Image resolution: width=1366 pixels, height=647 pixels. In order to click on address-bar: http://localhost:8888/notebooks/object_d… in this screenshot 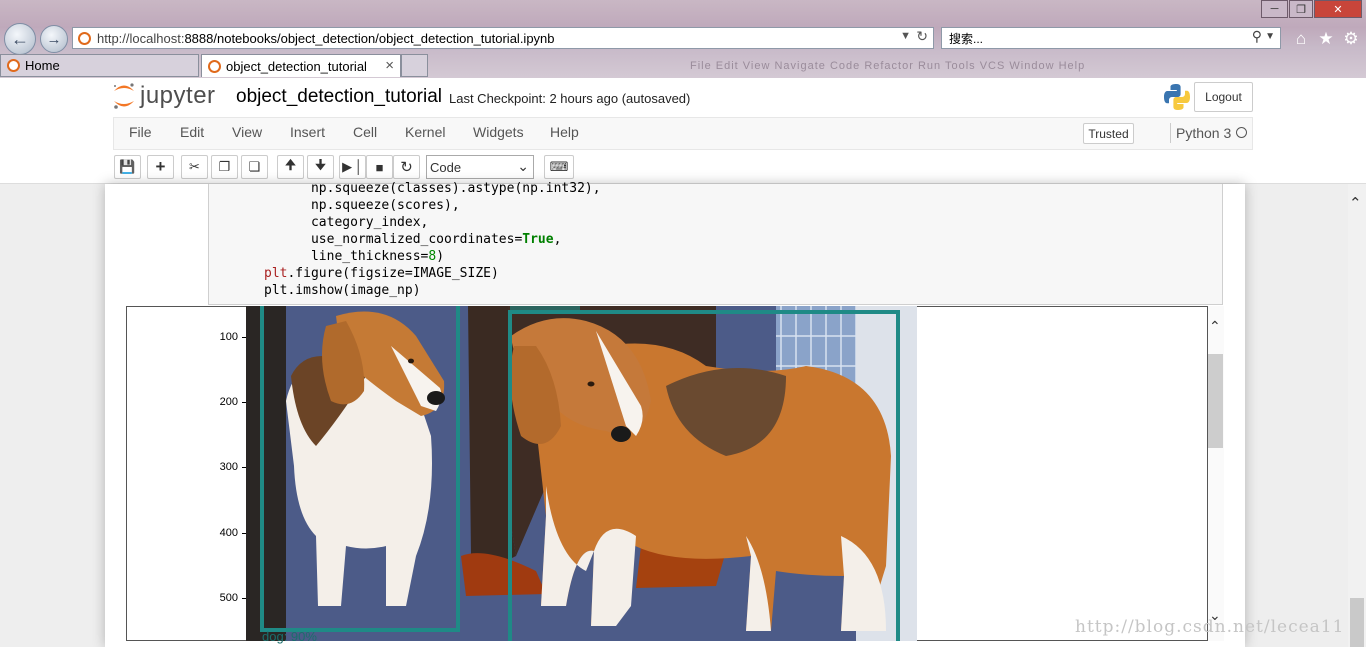, I will do `click(503, 38)`.